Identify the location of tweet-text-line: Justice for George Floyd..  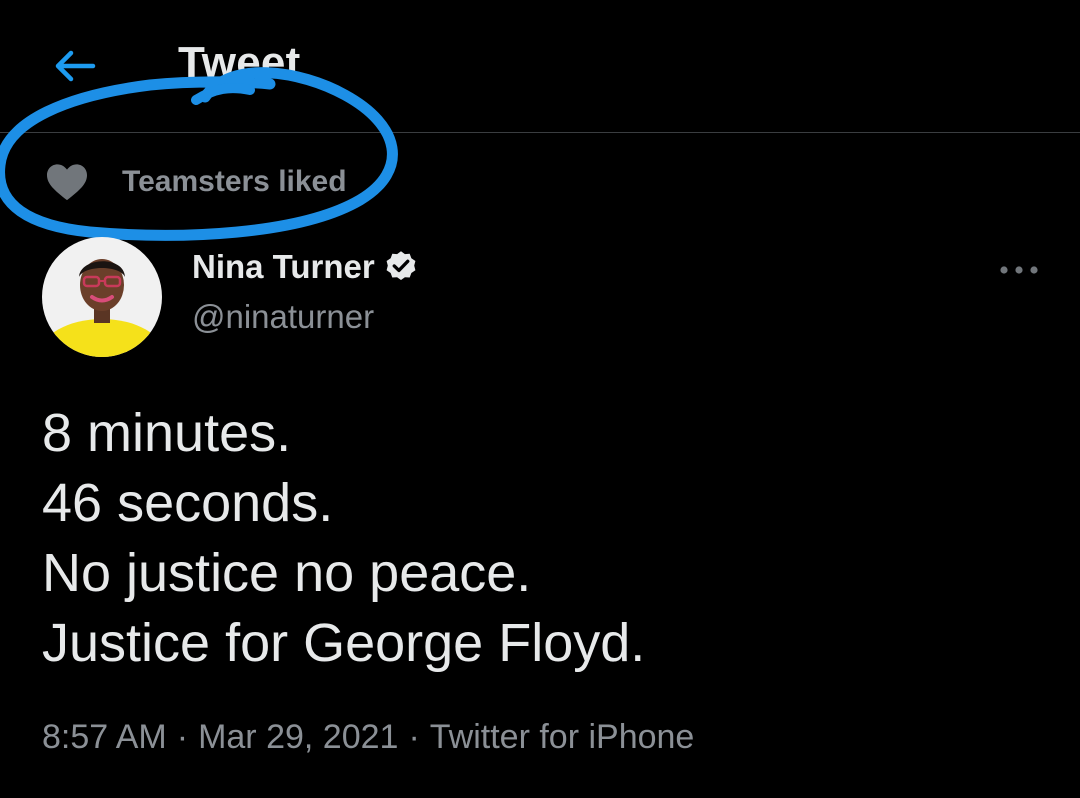
(344, 643).